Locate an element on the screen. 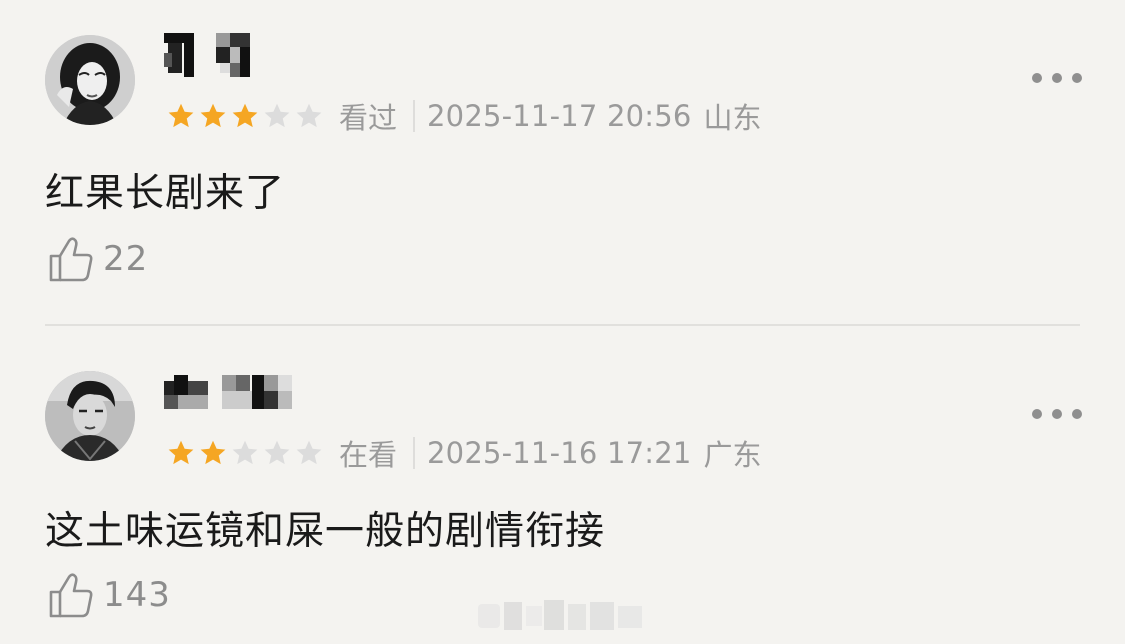  review-meta: 看过 2025-11-17 20:56 山东 is located at coordinates (463, 116).